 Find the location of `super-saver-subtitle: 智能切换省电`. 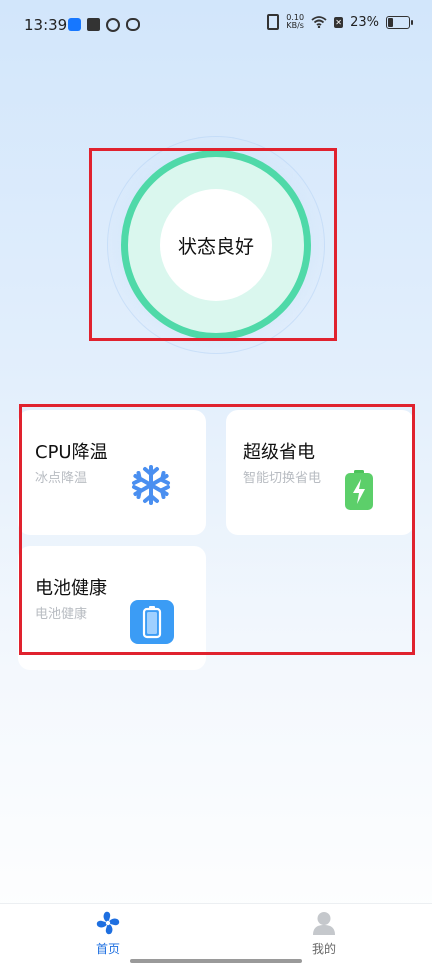

super-saver-subtitle: 智能切换省电 is located at coordinates (282, 478).